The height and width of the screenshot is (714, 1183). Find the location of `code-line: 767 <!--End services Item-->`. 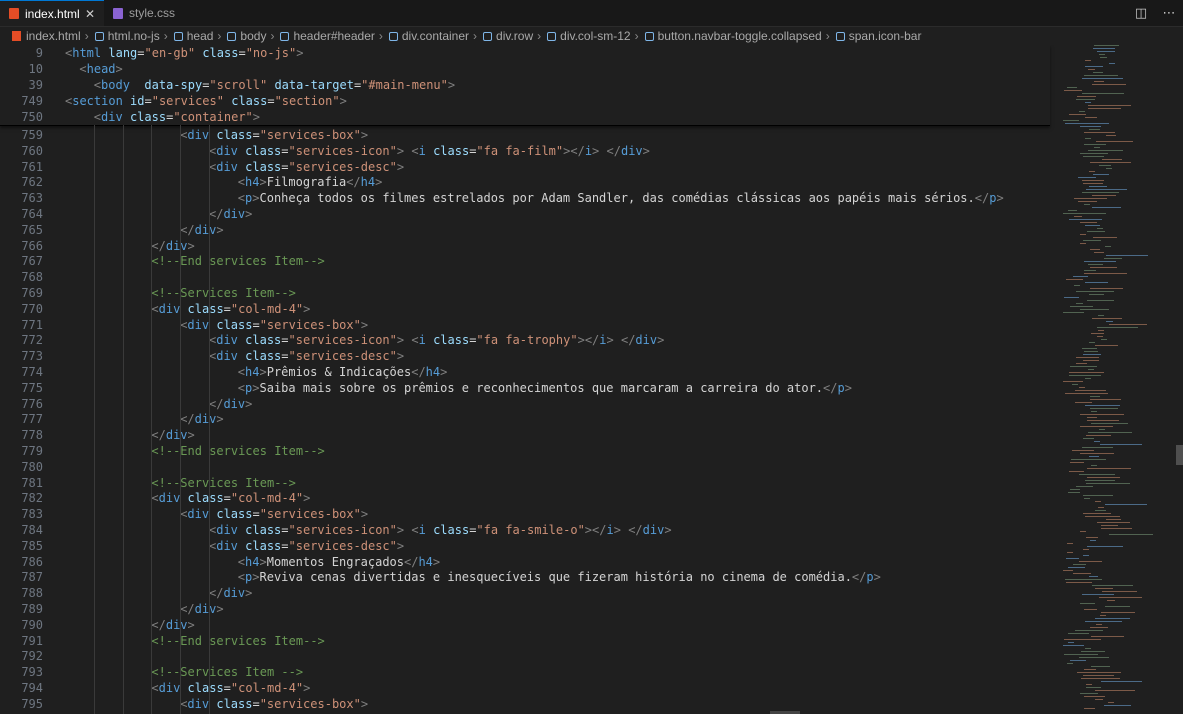

code-line: 767 <!--End services Item--> is located at coordinates (527, 261).